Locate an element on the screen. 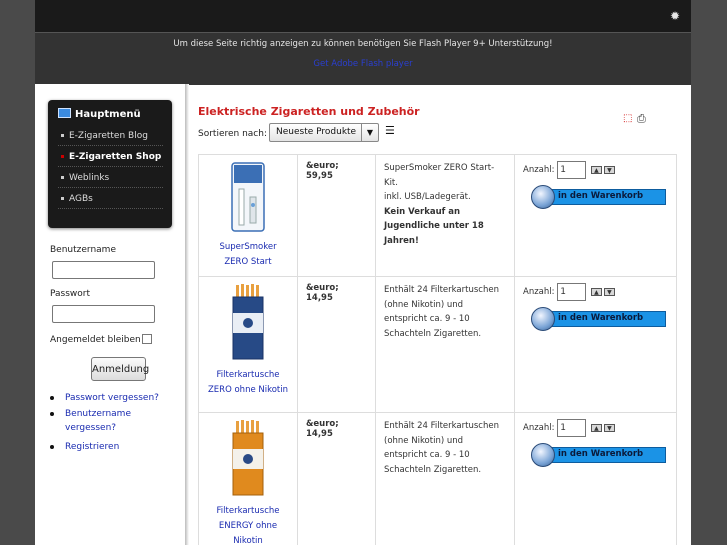 The width and height of the screenshot is (727, 545). pdf-icon: ⬚ is located at coordinates (628, 119).